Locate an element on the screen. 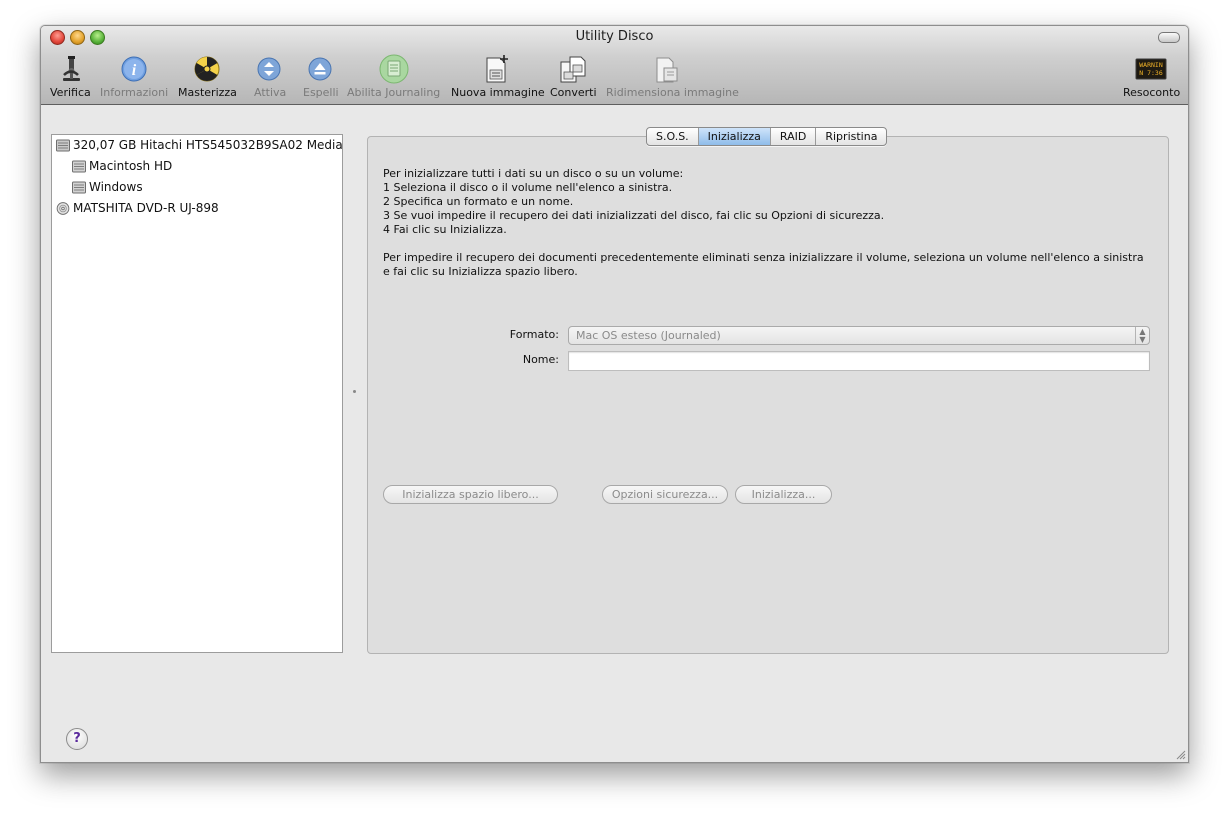 This screenshot has width=1227, height=816. instruction-line: 4 Fai clic su Inizializza. is located at coordinates (445, 229).